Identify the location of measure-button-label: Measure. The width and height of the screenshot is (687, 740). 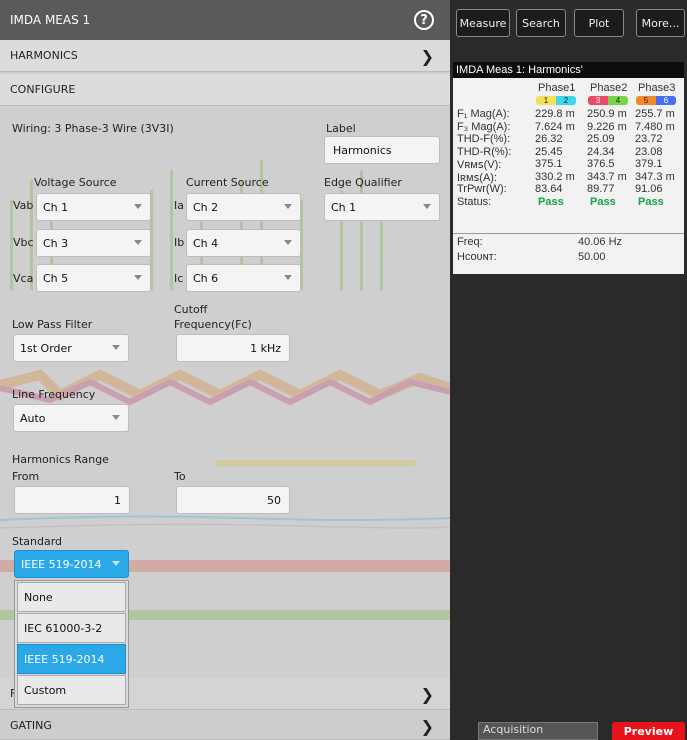
(483, 23).